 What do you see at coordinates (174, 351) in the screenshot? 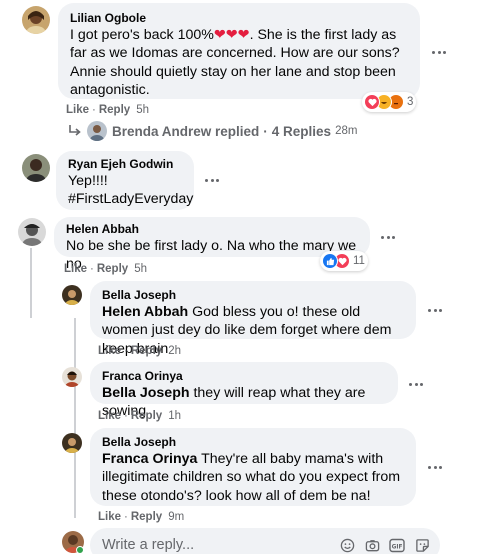
I see `timestamp: 2h` at bounding box center [174, 351].